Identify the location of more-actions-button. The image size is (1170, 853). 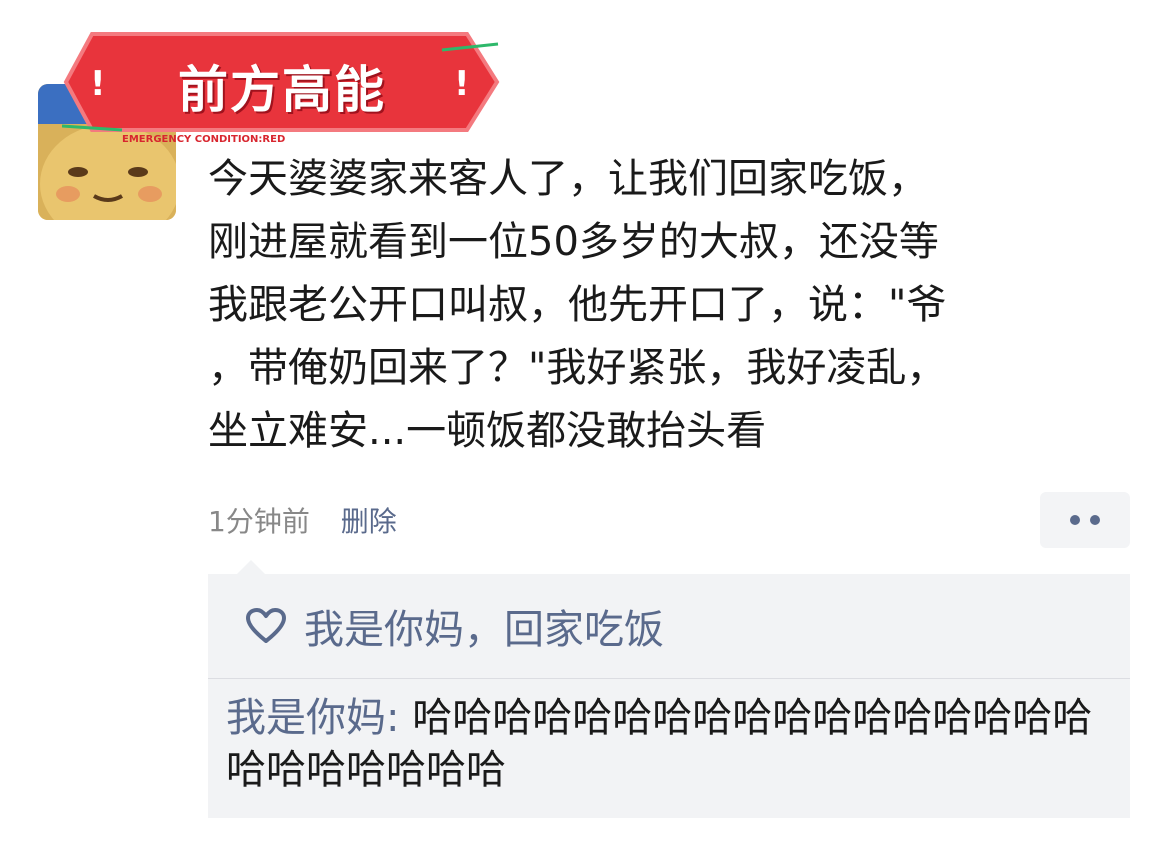
(1085, 520).